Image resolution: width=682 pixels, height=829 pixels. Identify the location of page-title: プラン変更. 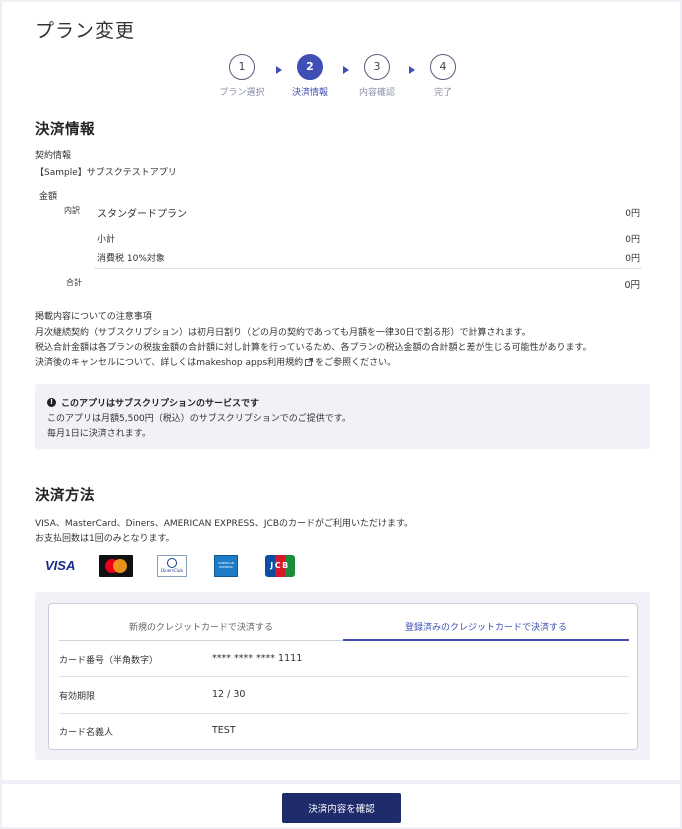
(85, 31).